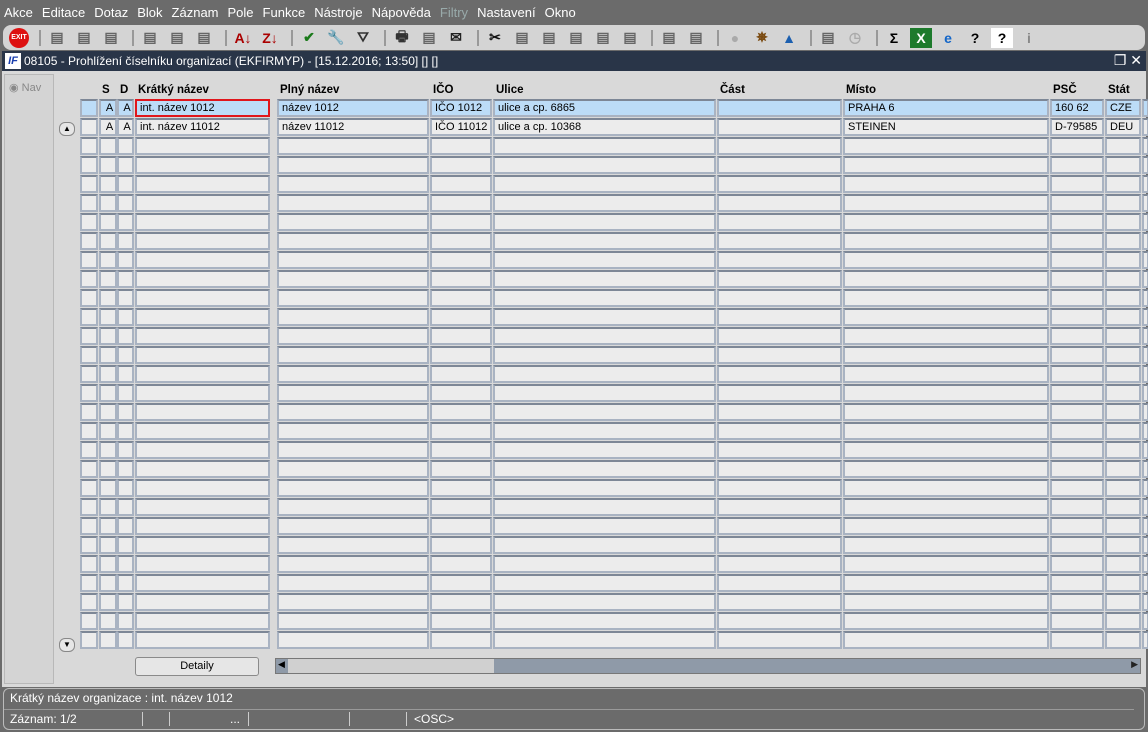 This screenshot has width=1148, height=732. I want to click on menu-6: Funkce, so click(284, 12).